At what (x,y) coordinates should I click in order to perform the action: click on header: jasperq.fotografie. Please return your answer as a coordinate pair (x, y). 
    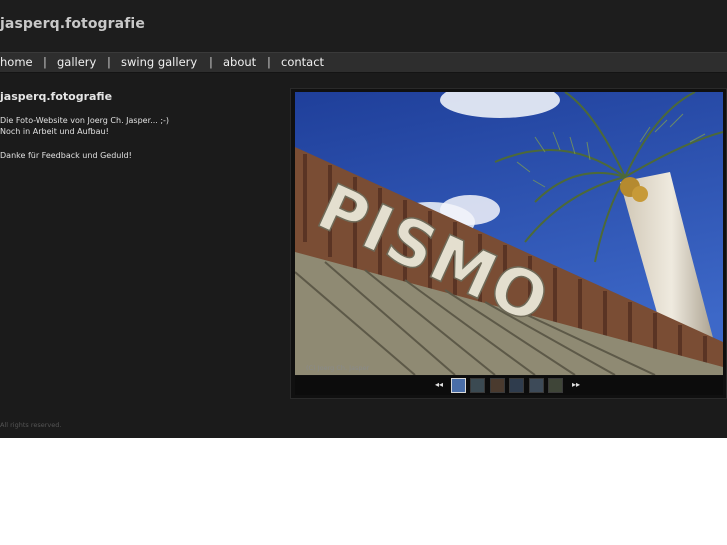
    Looking at the image, I should click on (363, 26).